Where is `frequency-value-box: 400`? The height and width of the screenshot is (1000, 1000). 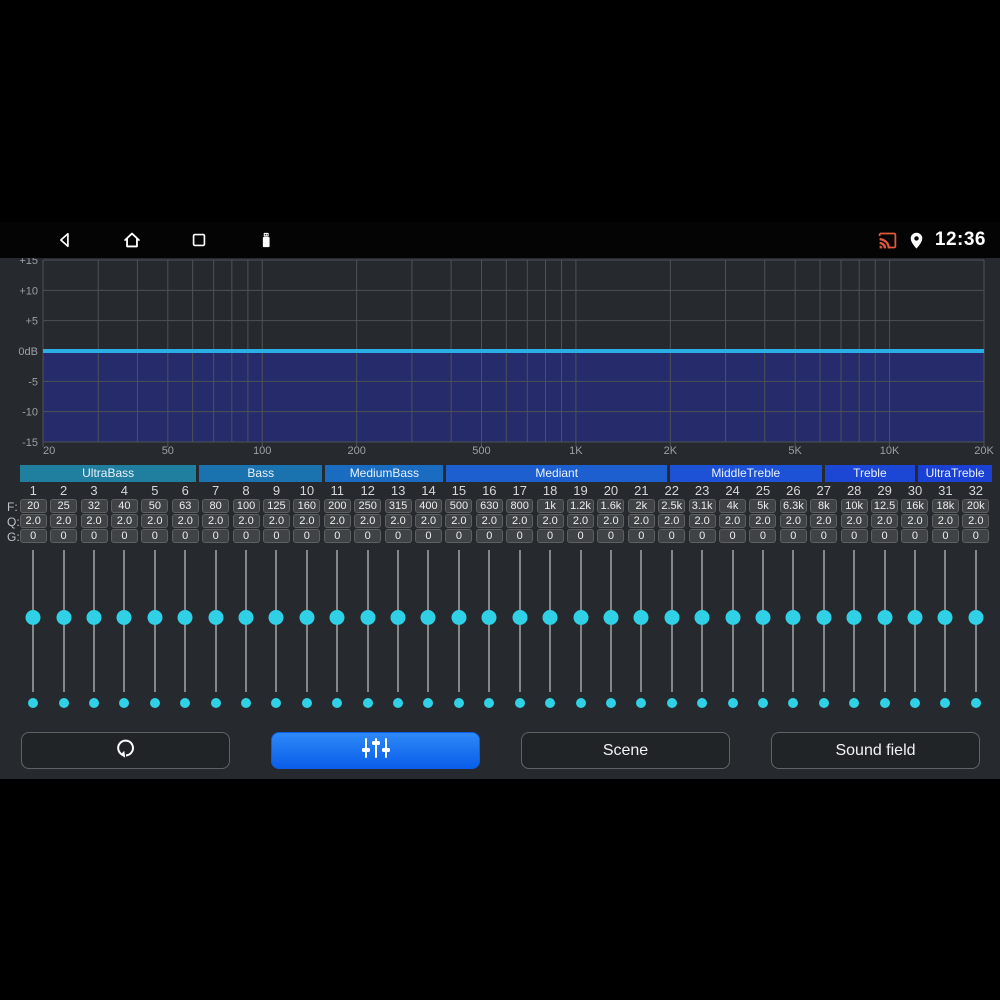
frequency-value-box: 400 is located at coordinates (428, 506).